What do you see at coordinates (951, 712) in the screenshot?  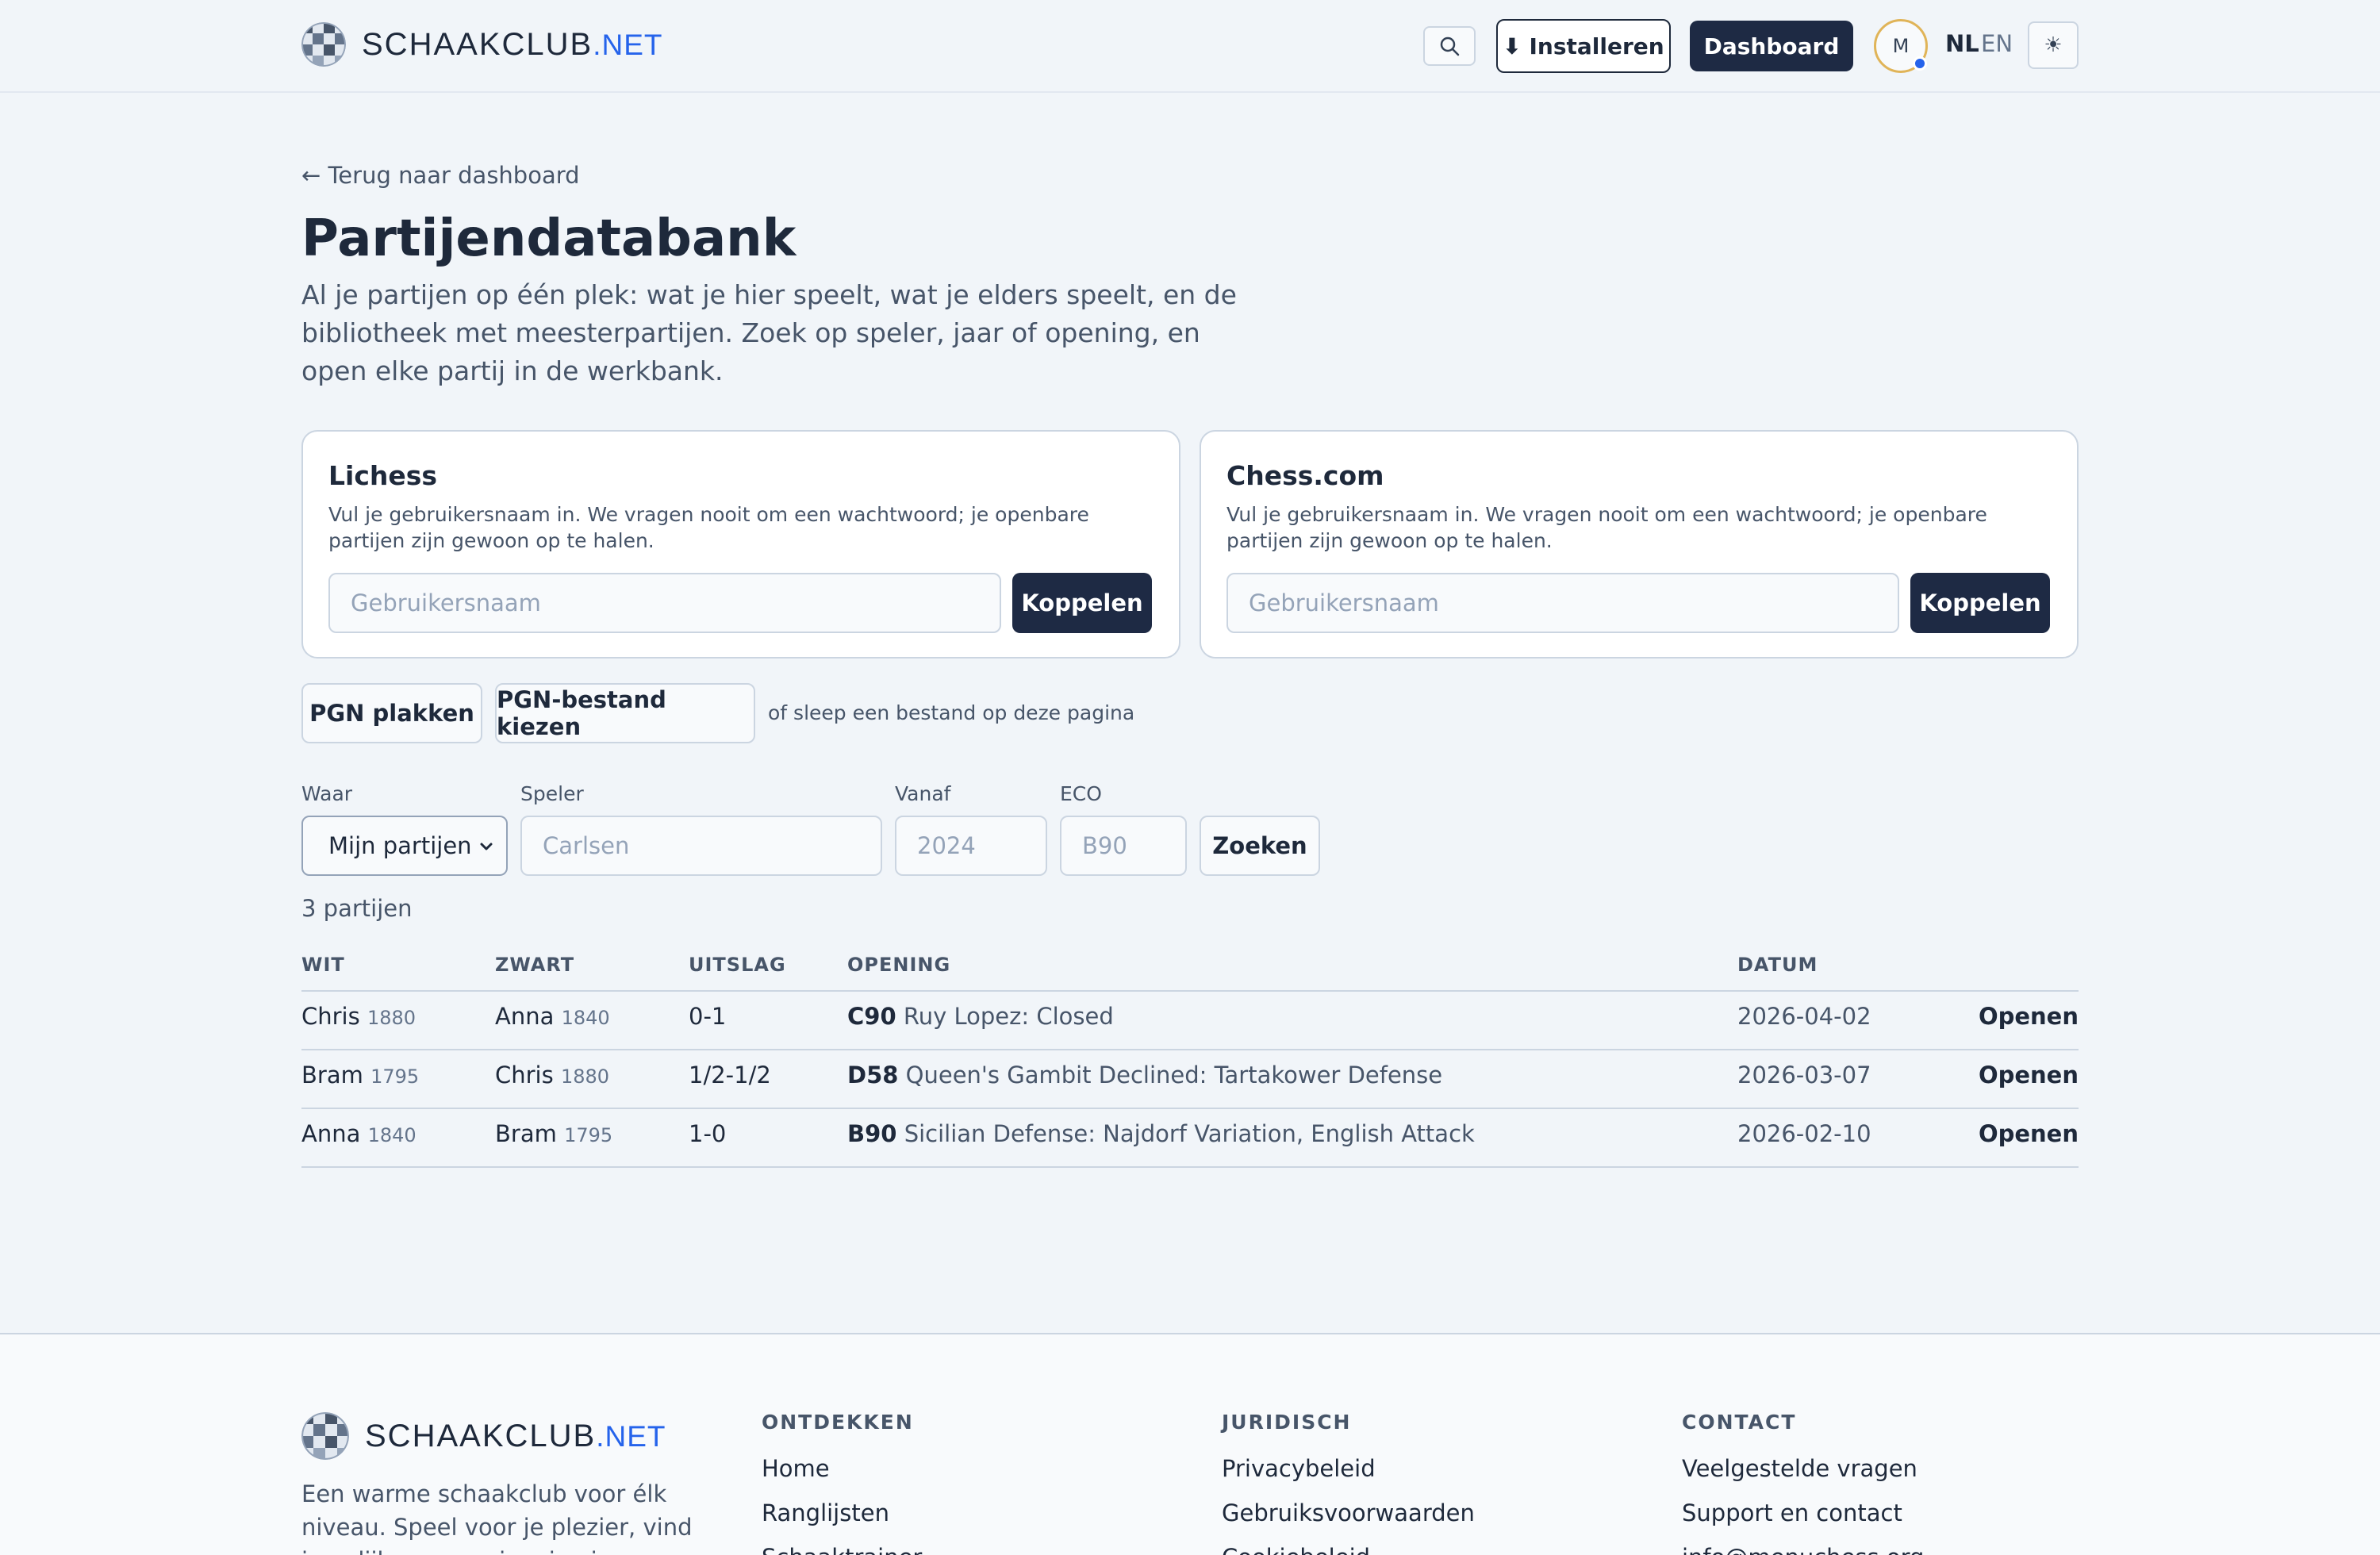 I see `drop-file-hint: of sleep een bestand op deze pagina` at bounding box center [951, 712].